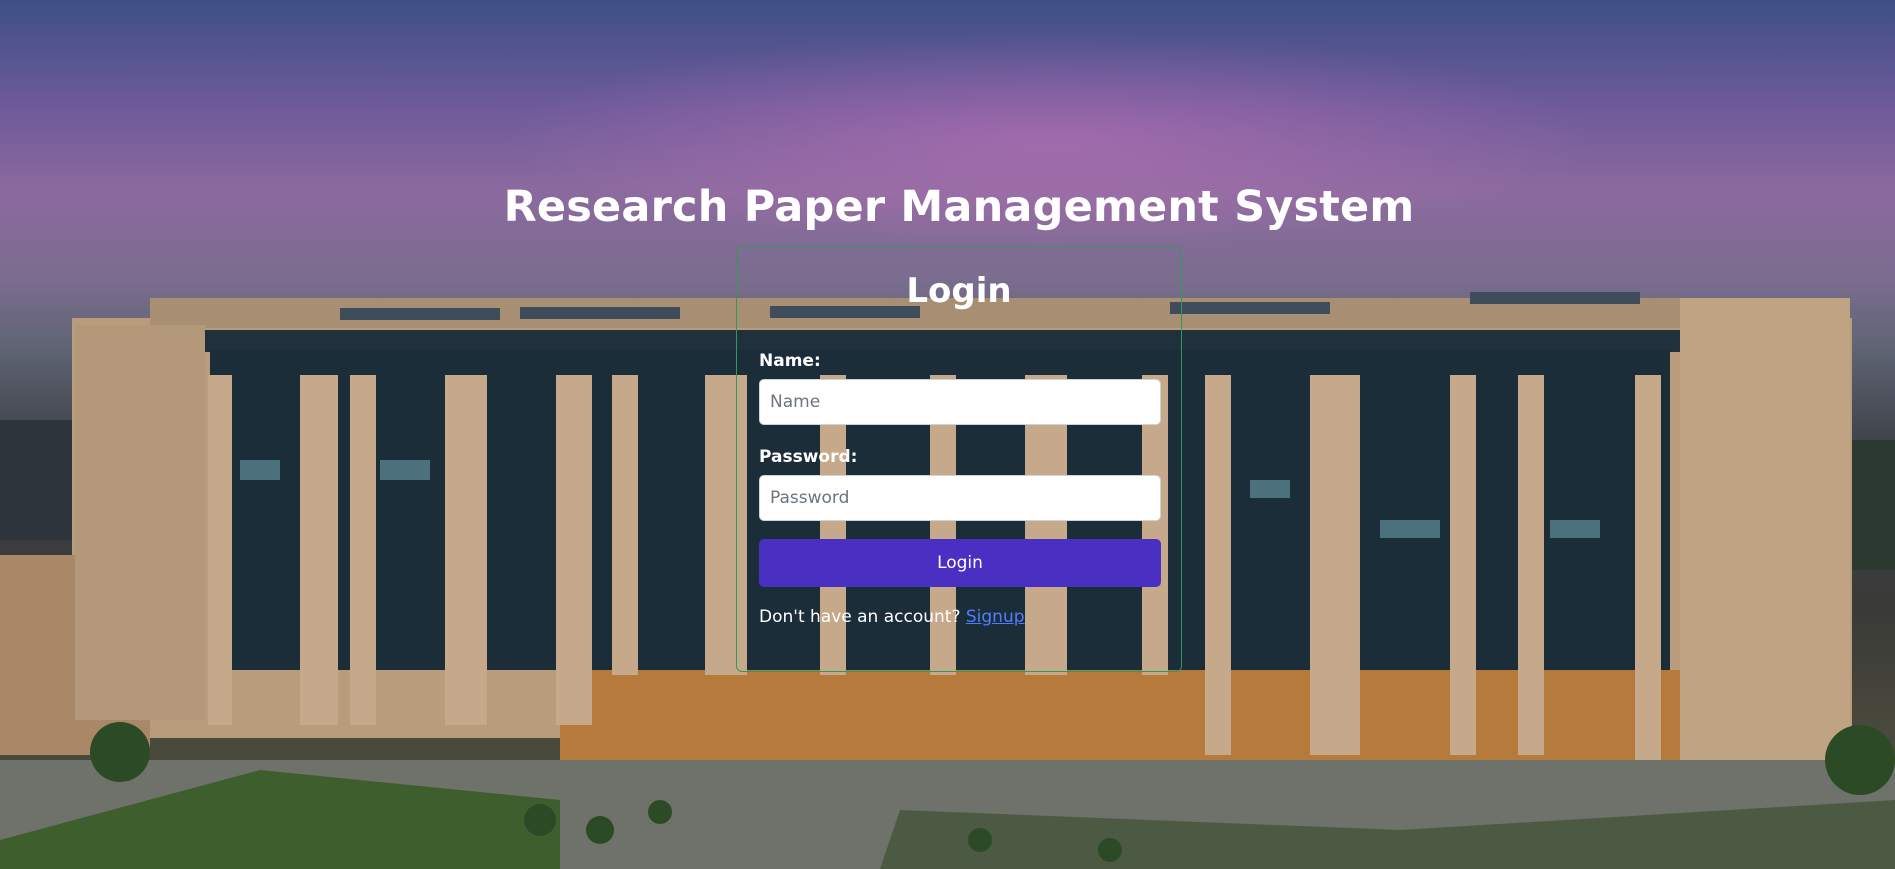 The height and width of the screenshot is (869, 1895). Describe the element at coordinates (995, 617) in the screenshot. I see `signup-link: Signup` at that location.